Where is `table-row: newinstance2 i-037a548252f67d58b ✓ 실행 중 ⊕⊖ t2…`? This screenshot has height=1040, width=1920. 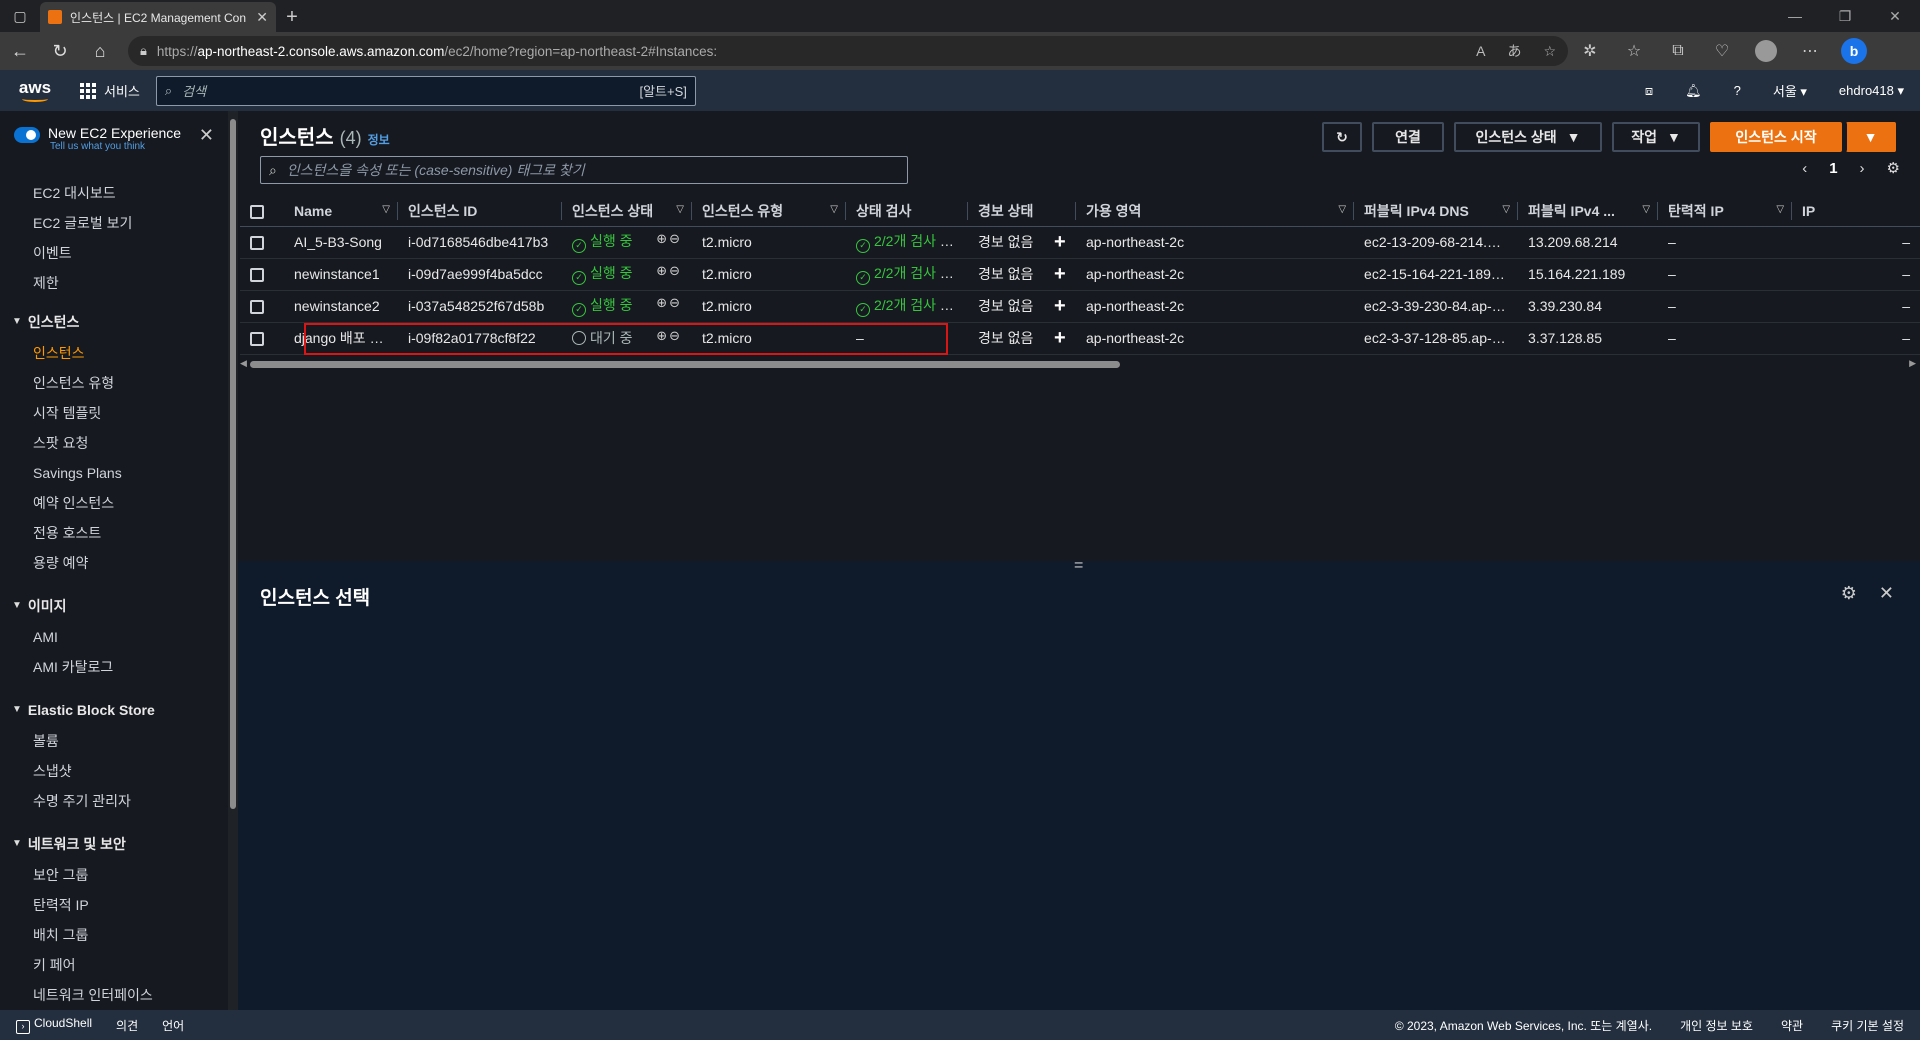
table-row: newinstance2 i-037a548252f67d58b ✓ 실행 중 ⊕⊖ t2… is located at coordinates (1080, 306).